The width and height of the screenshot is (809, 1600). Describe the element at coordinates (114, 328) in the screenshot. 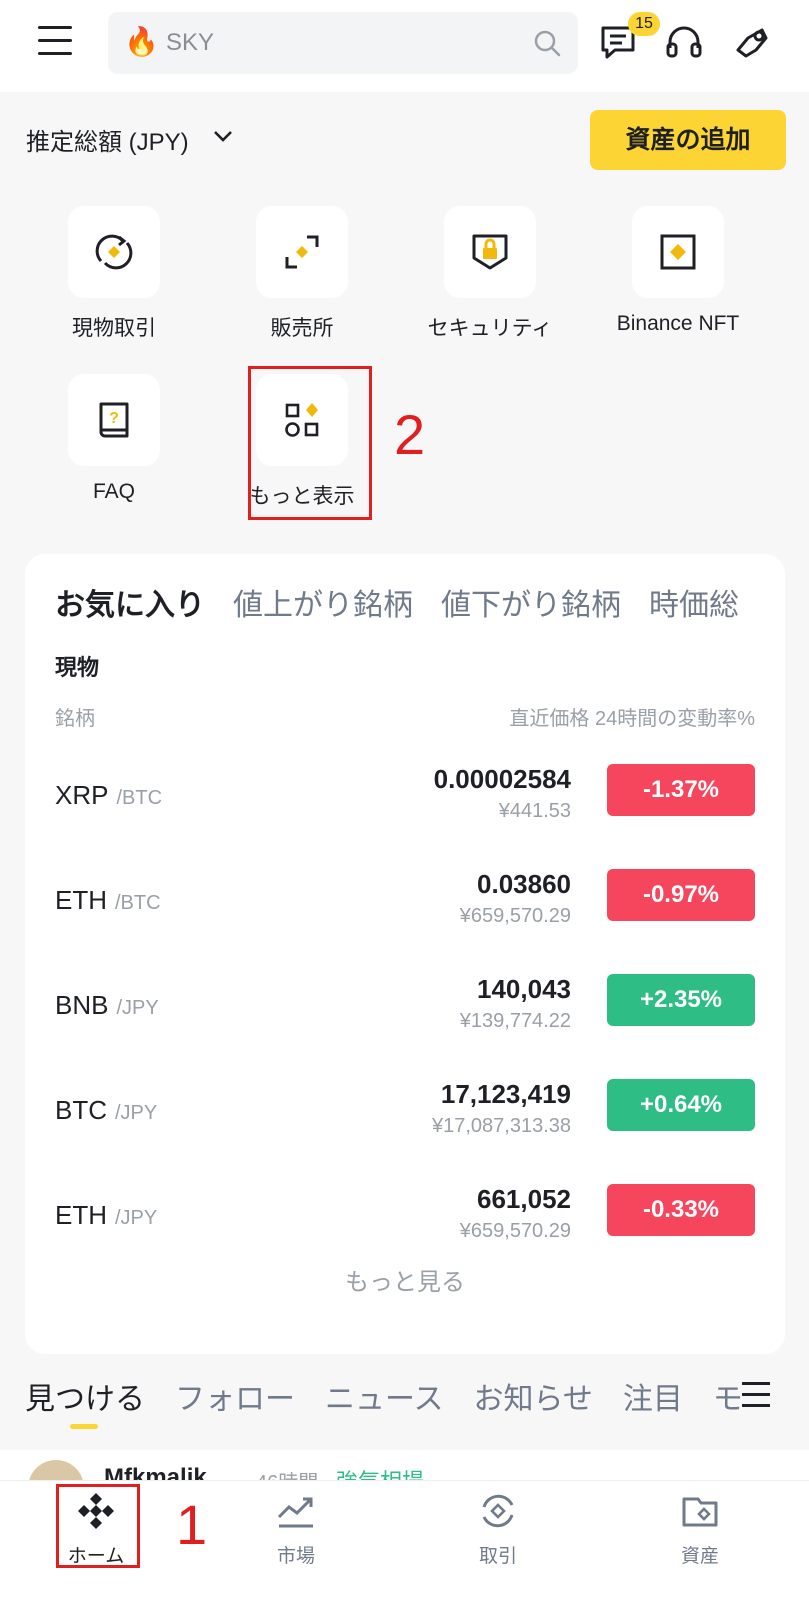

I see `shortcut-label: 現物取引` at that location.